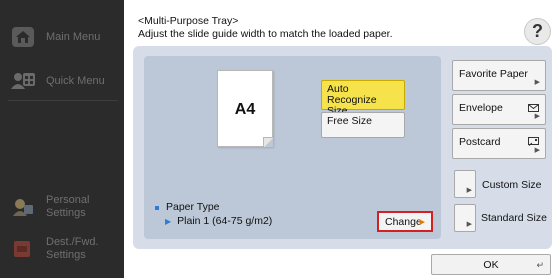 The width and height of the screenshot is (559, 278). Describe the element at coordinates (480, 142) in the screenshot. I see `postcard-label: Postcard` at that location.